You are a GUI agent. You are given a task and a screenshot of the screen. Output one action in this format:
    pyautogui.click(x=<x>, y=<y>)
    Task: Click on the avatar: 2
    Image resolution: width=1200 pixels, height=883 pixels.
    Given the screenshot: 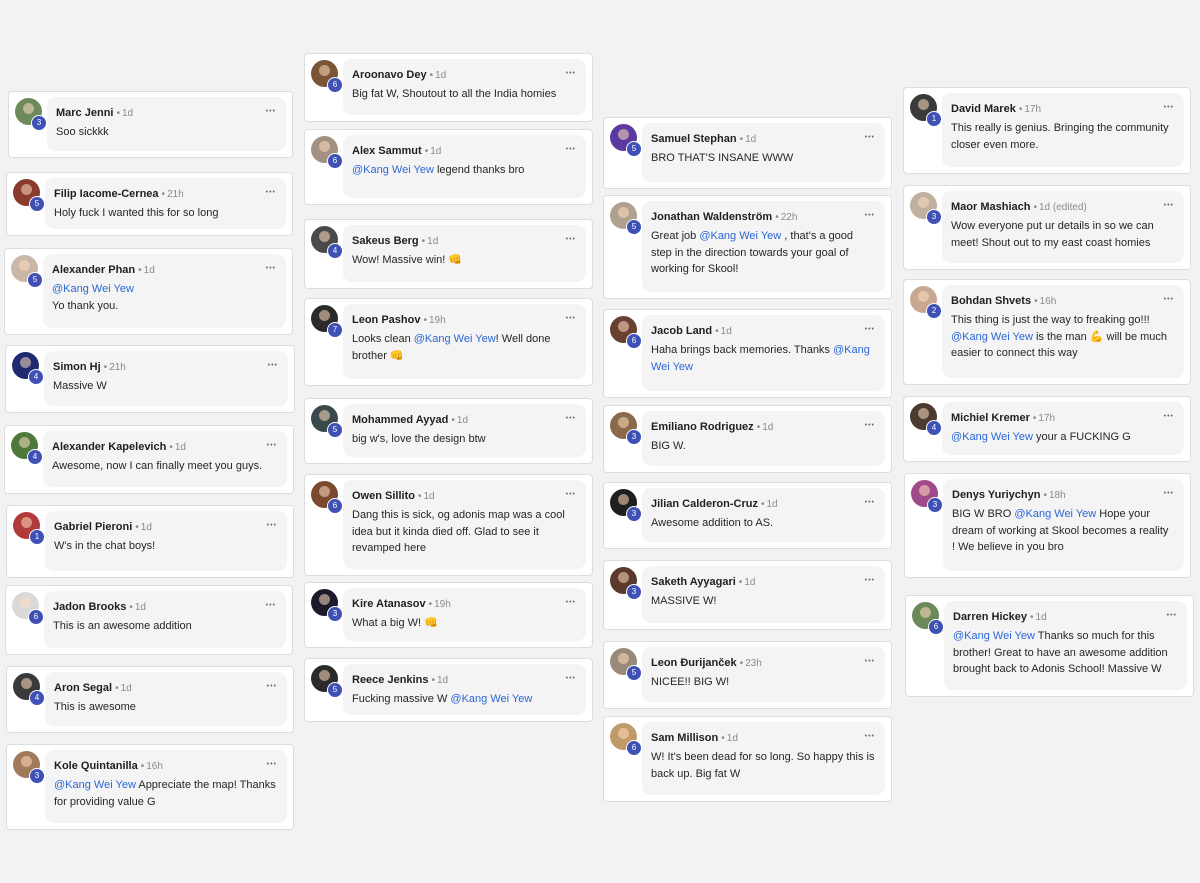 What is the action you would take?
    pyautogui.click(x=926, y=302)
    